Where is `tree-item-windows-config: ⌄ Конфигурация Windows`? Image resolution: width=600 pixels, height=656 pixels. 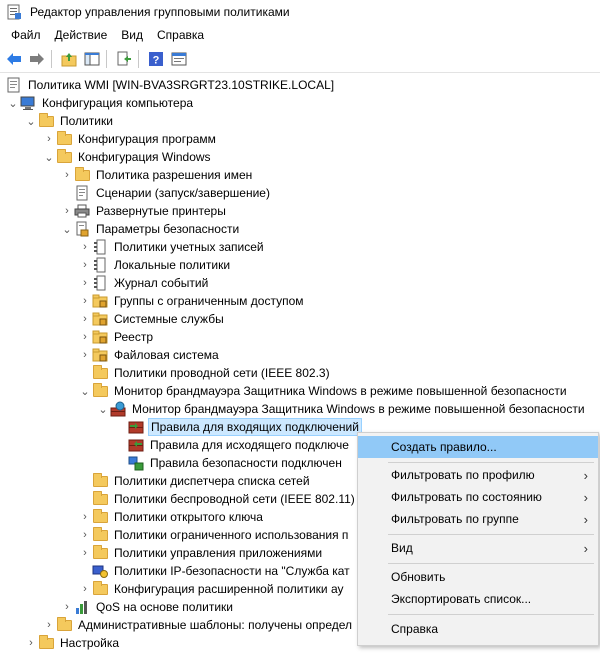 tree-item-windows-config: ⌄ Конфигурация Windows is located at coordinates (127, 157).